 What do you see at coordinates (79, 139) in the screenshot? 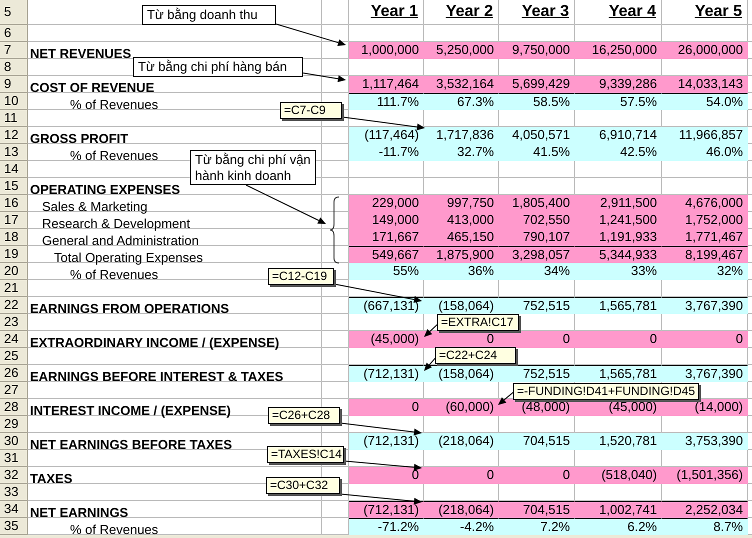
I see `row-label: GROSS PROFIT` at bounding box center [79, 139].